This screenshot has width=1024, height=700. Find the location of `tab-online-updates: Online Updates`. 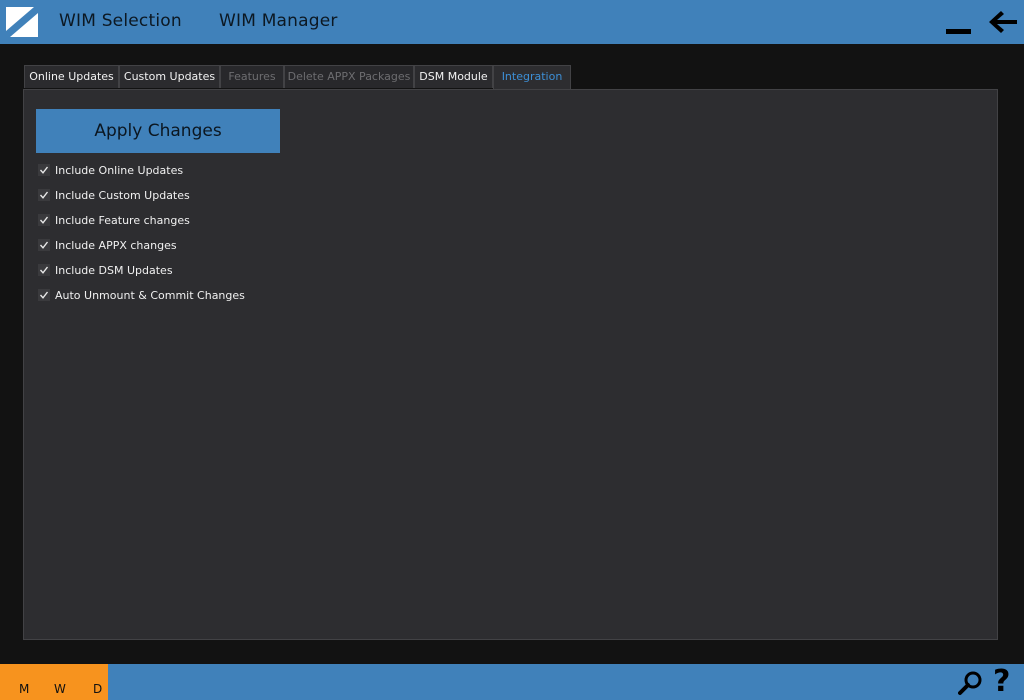

tab-online-updates: Online Updates is located at coordinates (71, 76).